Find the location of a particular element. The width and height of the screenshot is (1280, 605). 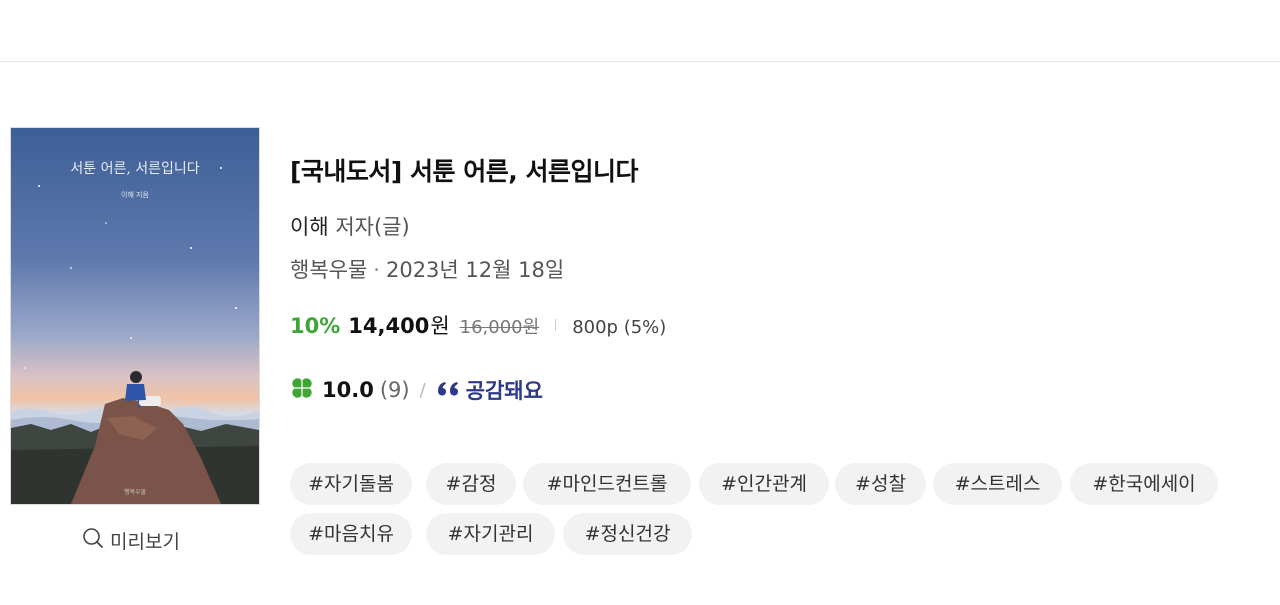

author-line: 이해 저자(글) is located at coordinates (350, 226).